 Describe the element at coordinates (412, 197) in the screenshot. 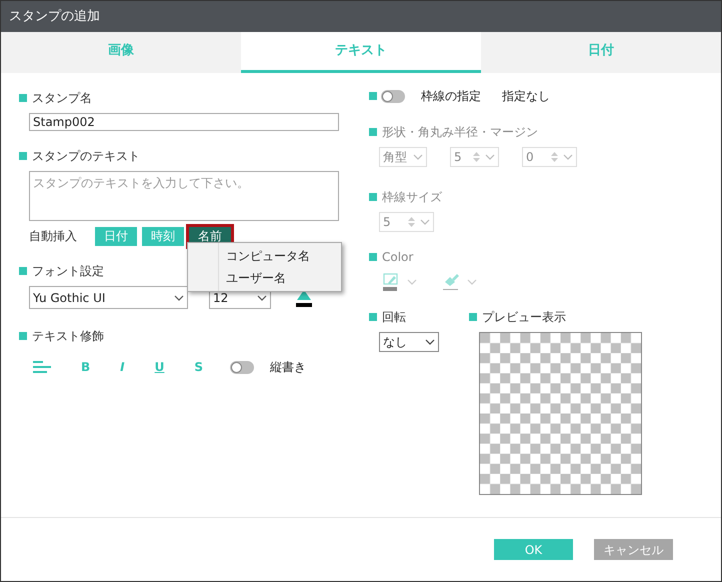

I see `section-heading: 枠線サイズ` at that location.